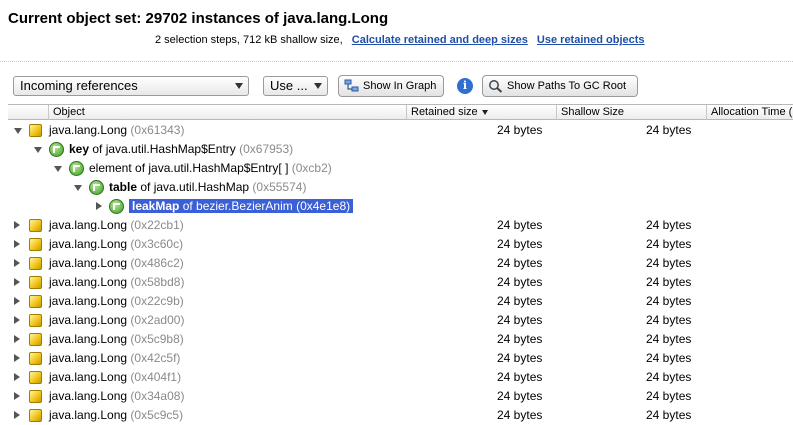  Describe the element at coordinates (157, 263) in the screenshot. I see `object-address: (0x486c2)` at that location.